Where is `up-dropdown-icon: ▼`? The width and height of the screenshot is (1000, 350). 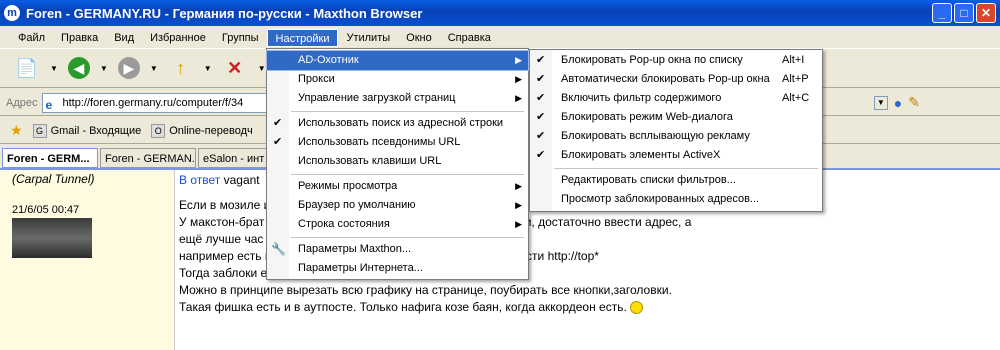
up-dropdown-icon: ▼ is located at coordinates (208, 68).